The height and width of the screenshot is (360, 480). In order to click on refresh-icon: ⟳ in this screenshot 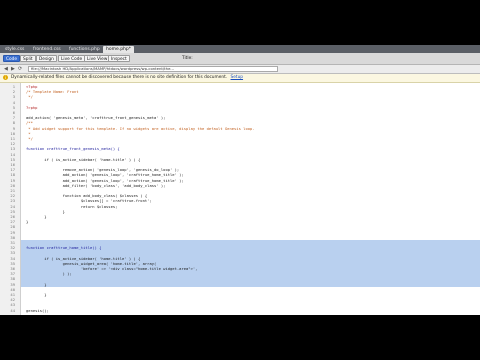, I will do `click(20, 69)`.